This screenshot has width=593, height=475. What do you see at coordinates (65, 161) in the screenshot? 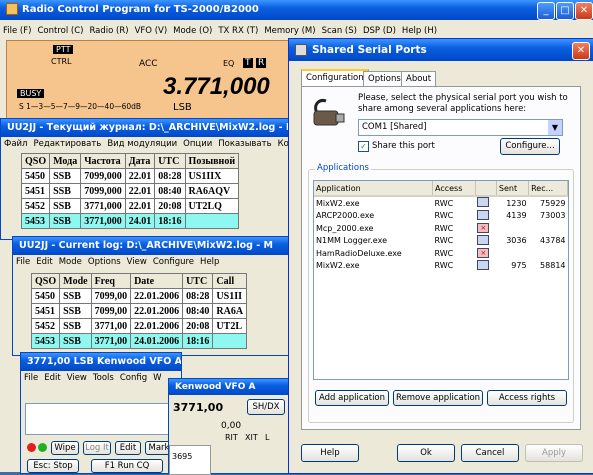
I see `column-header: Мода` at bounding box center [65, 161].